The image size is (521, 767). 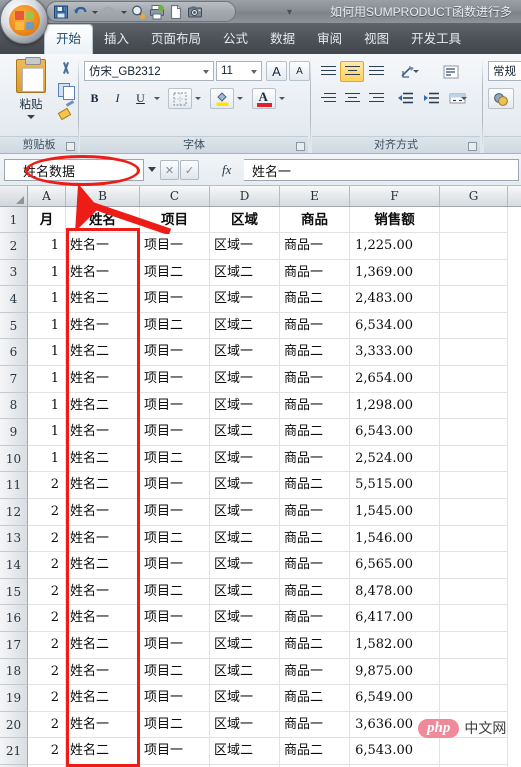 What do you see at coordinates (47, 326) in the screenshot?
I see `cell-a5: 1` at bounding box center [47, 326].